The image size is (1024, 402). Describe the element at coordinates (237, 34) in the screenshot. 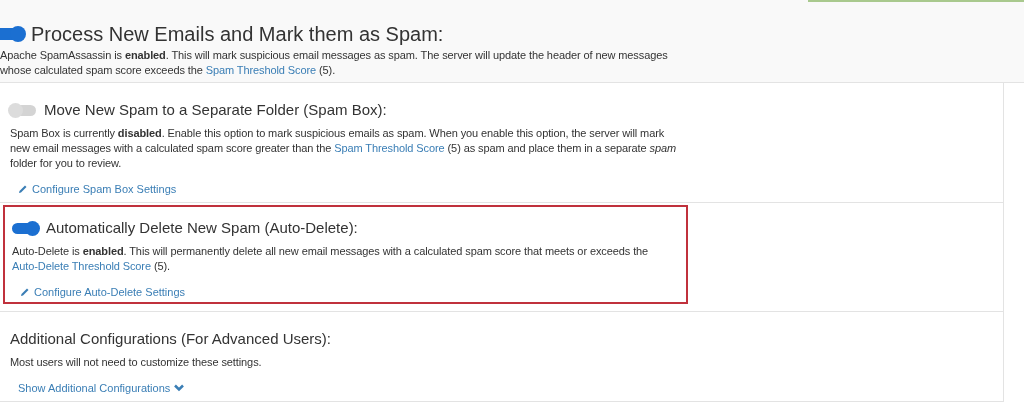

I see `section-title: Process New Emails and Mark them as Spam:` at that location.